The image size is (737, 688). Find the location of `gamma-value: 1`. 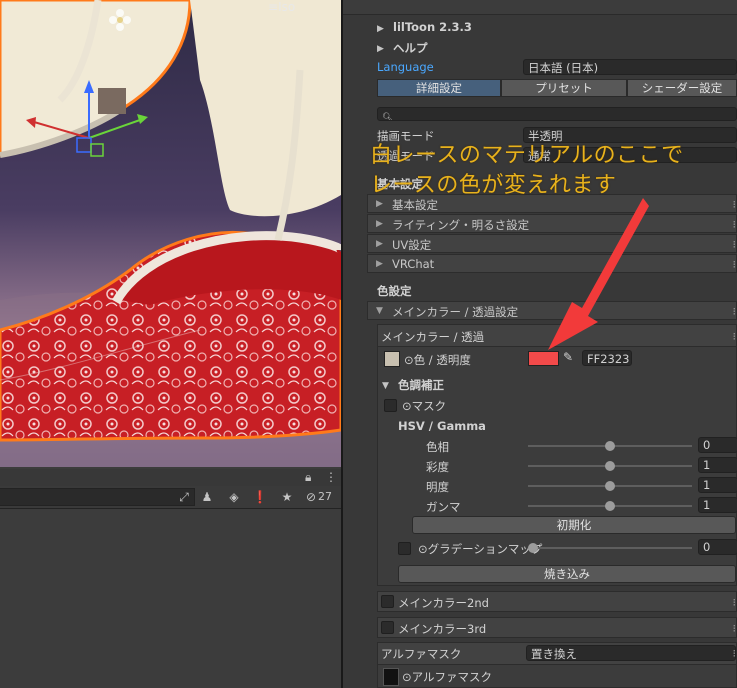

gamma-value: 1 is located at coordinates (707, 505).